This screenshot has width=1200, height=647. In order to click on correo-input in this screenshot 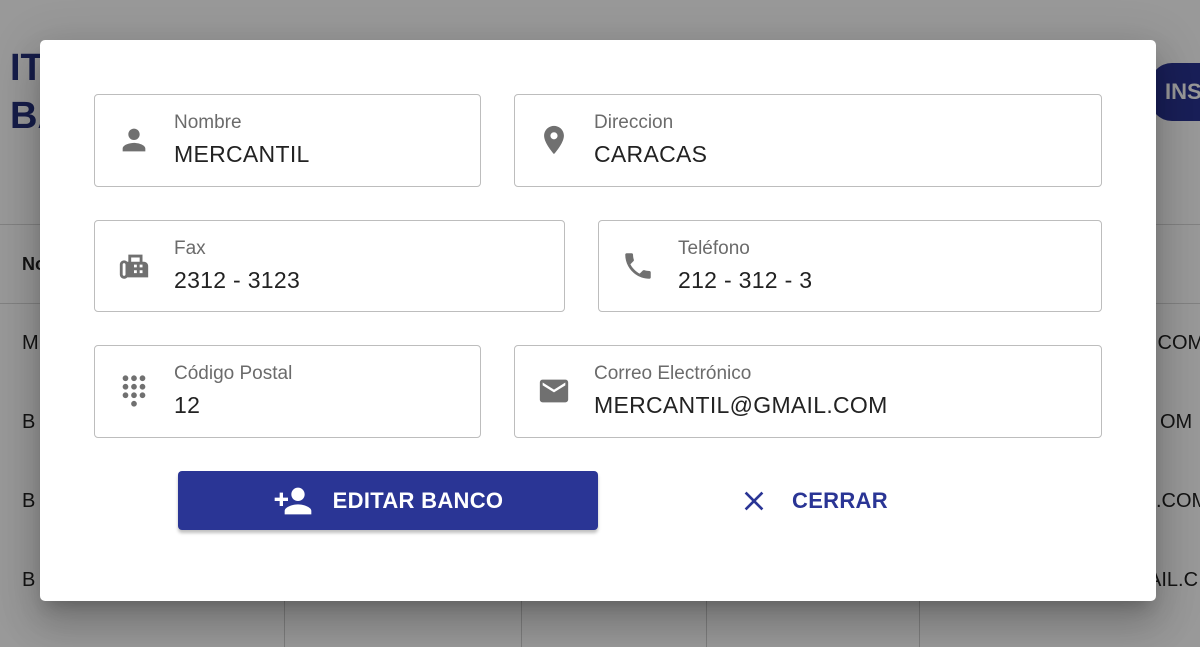, I will do `click(837, 405)`.